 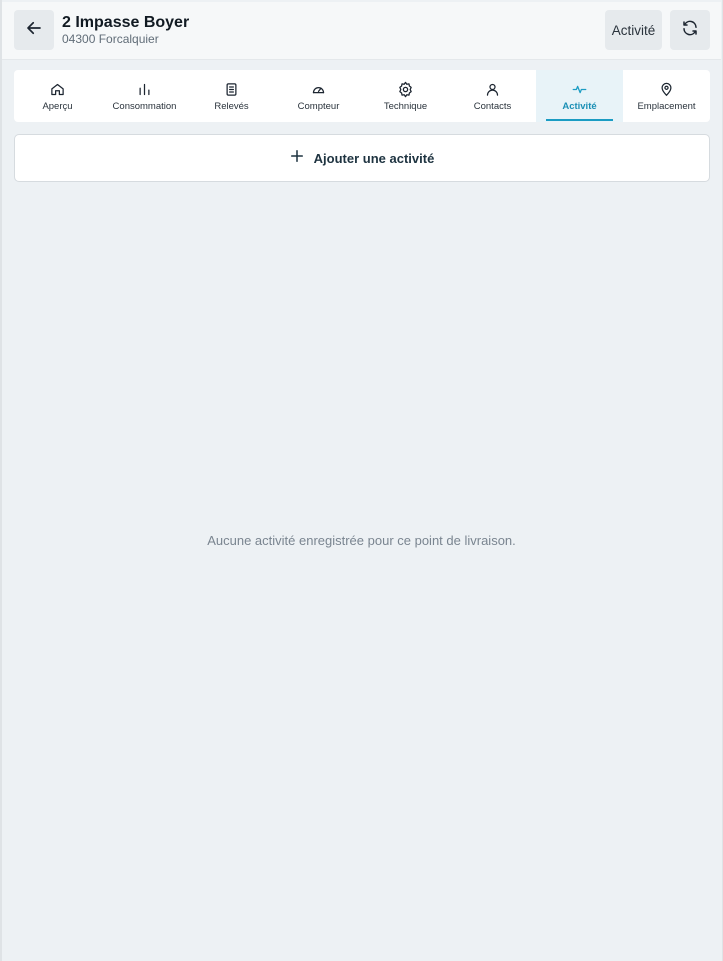 I want to click on map-pin-icon, so click(x=666, y=89).